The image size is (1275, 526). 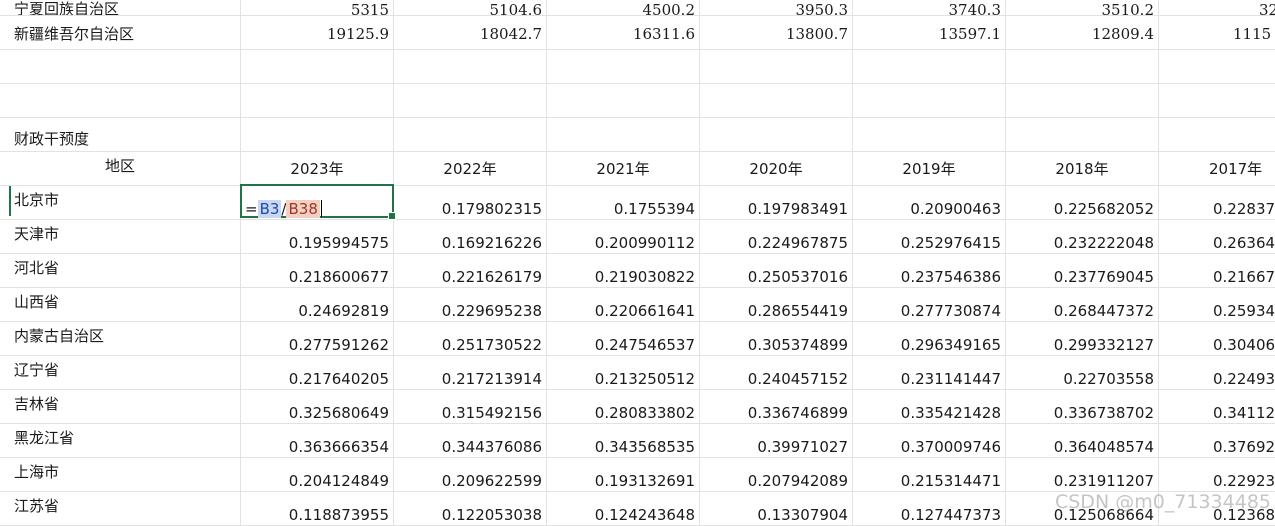 I want to click on value-cell: 0.228374, so click(x=1217, y=203).